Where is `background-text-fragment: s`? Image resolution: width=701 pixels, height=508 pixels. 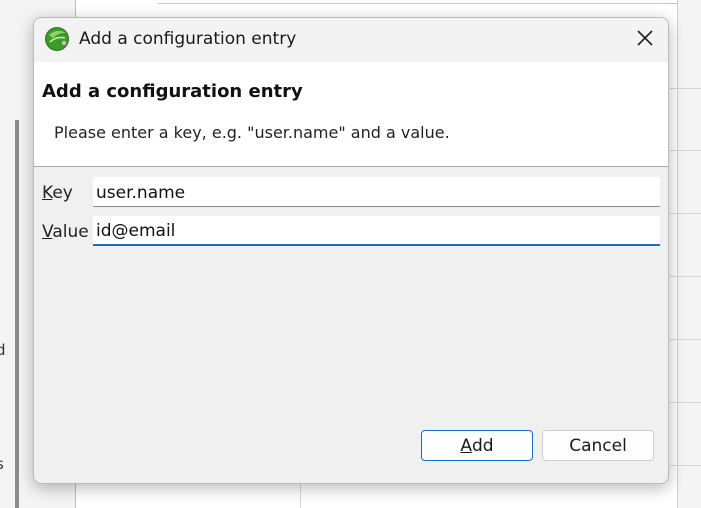
background-text-fragment: s is located at coordinates (2, 464).